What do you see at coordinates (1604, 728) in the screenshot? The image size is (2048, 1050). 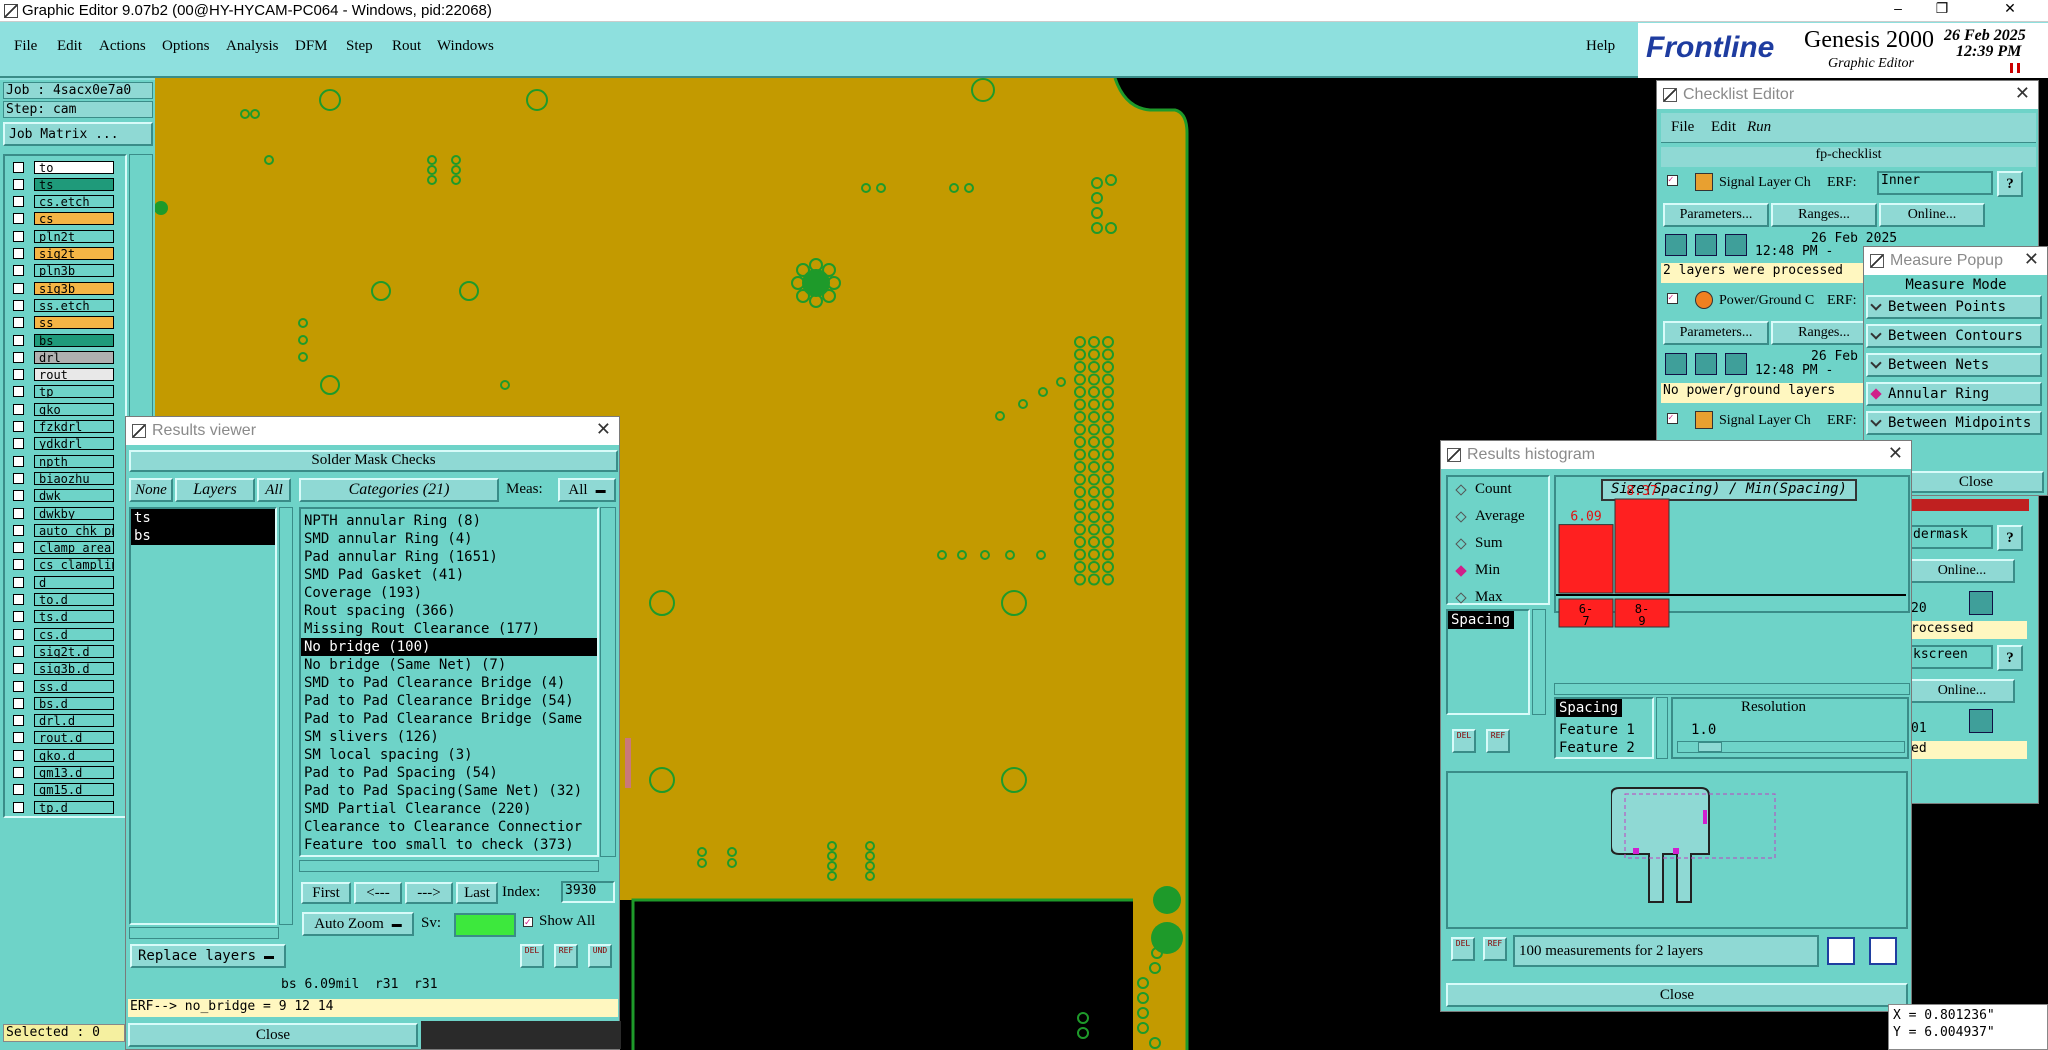 I see `feature-list: Spacing Feature 1 Feature 2` at bounding box center [1604, 728].